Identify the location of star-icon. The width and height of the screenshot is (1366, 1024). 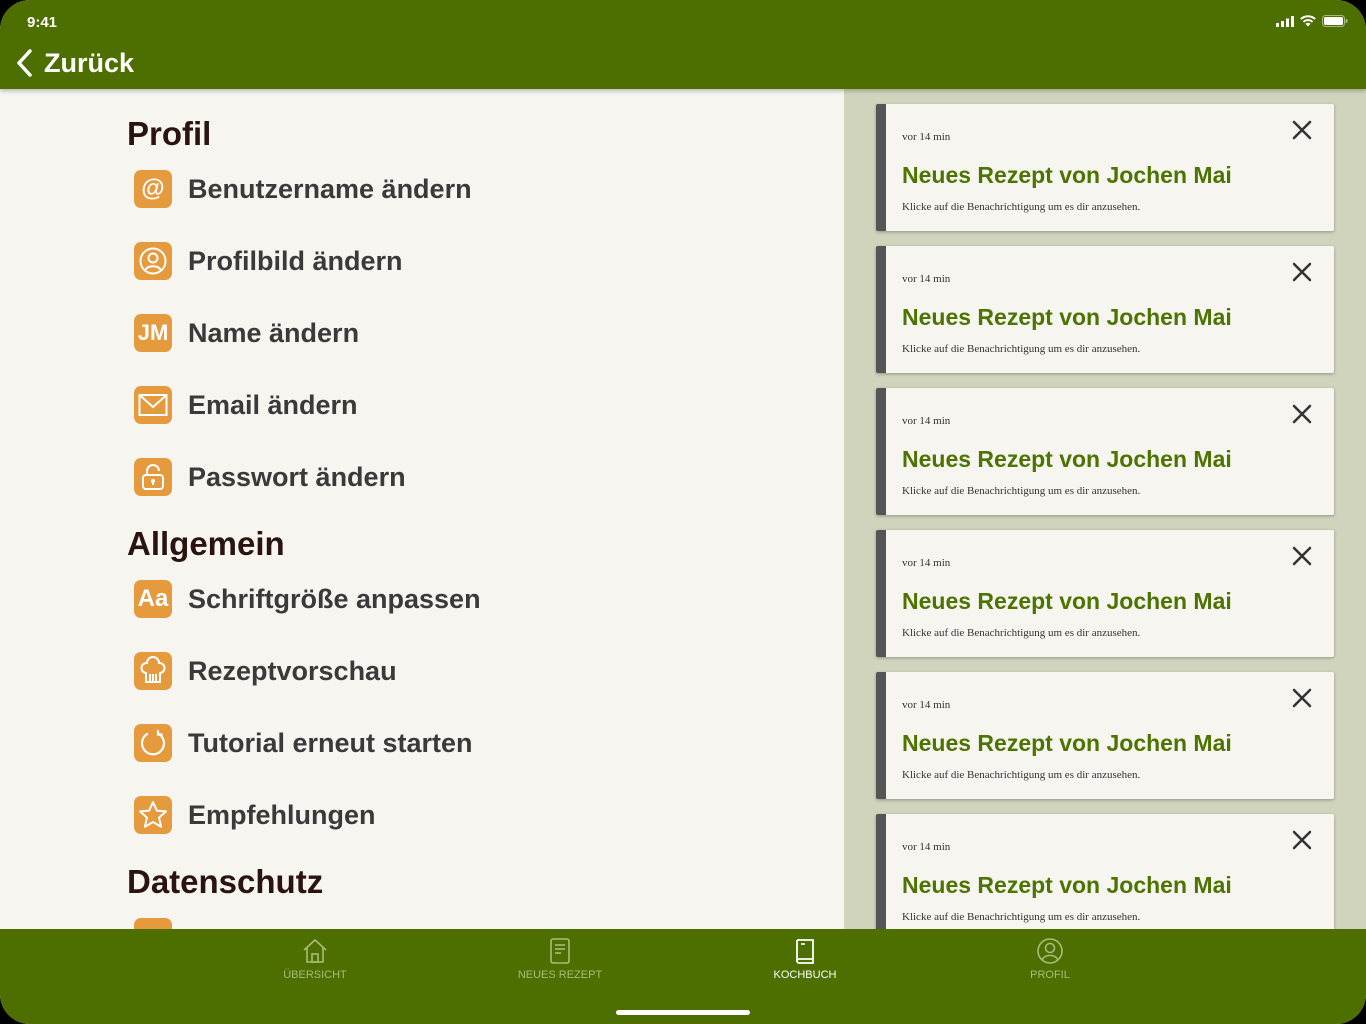
(153, 815).